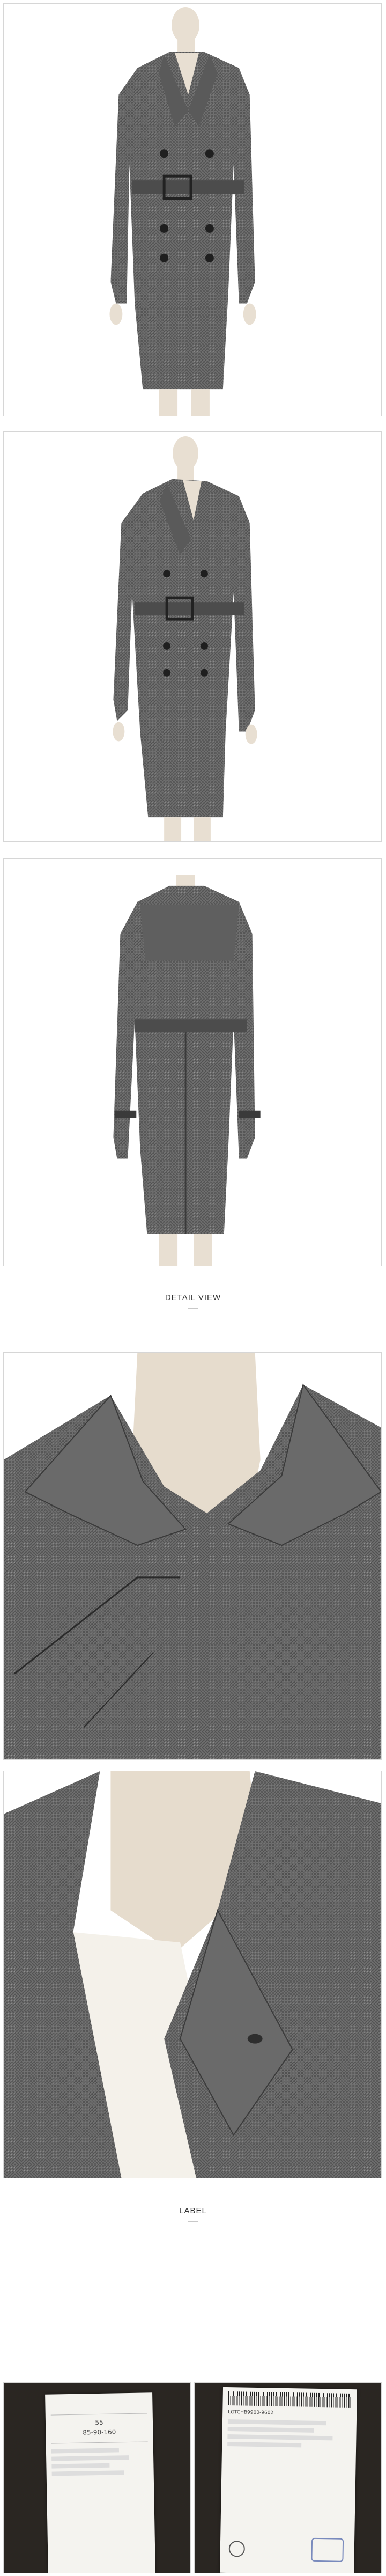  I want to click on product-code: LGTCHB9900-9602, so click(251, 2413).